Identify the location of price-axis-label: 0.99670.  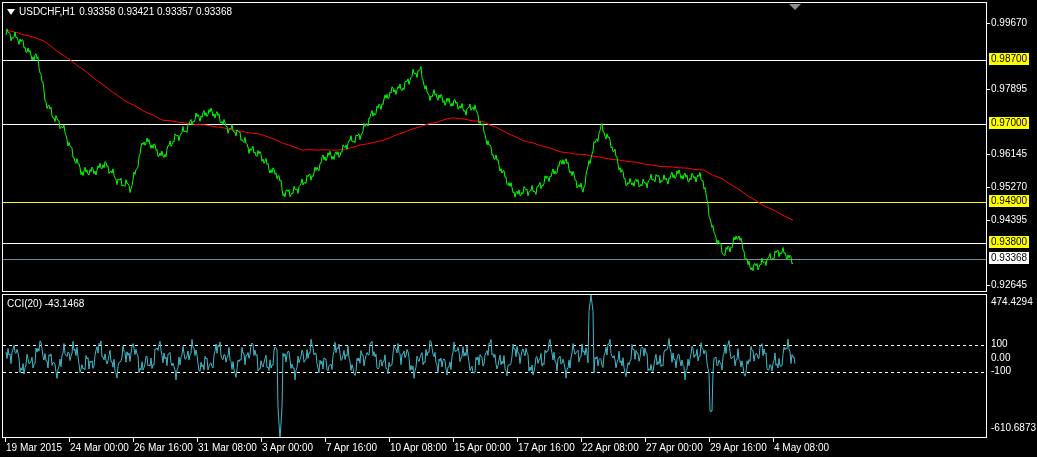
(1009, 23).